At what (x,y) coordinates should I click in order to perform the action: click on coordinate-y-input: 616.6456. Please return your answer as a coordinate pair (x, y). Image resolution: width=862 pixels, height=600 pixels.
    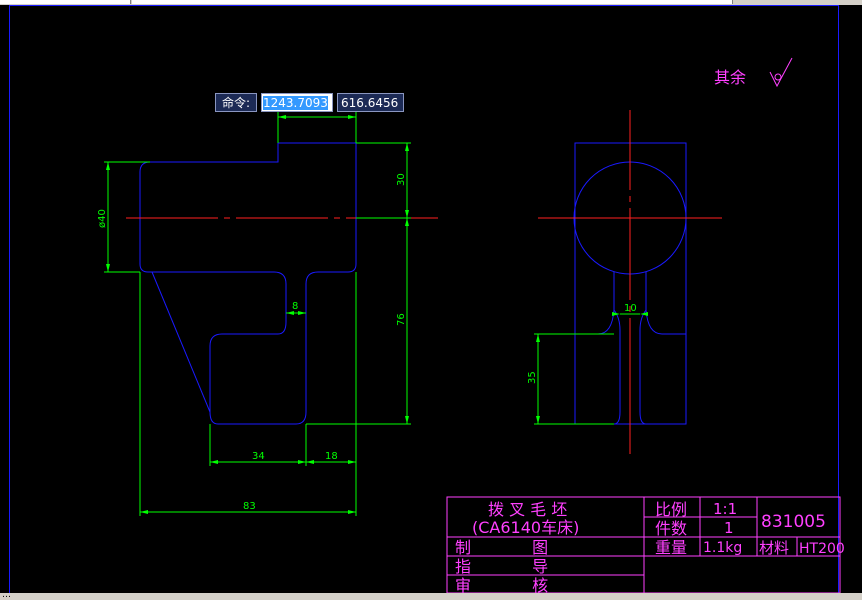
    Looking at the image, I should click on (370, 102).